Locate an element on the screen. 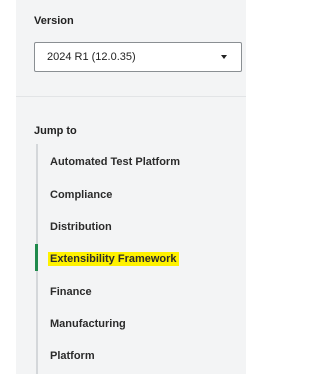 The image size is (320, 374). caret-down-icon is located at coordinates (224, 57).